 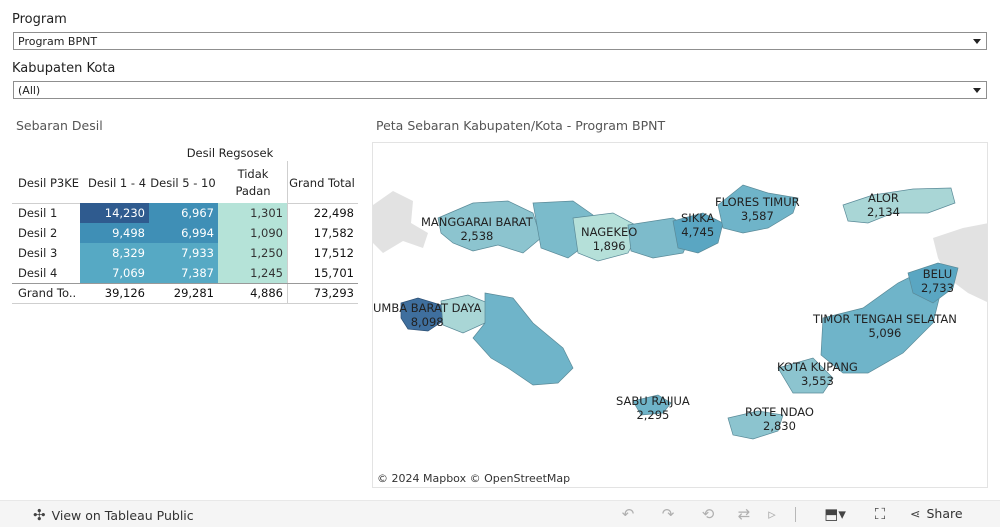 I want to click on map-label-timor-tengah-selatan: TIMOR TENGAH SELATAN 5,096, so click(x=885, y=326).